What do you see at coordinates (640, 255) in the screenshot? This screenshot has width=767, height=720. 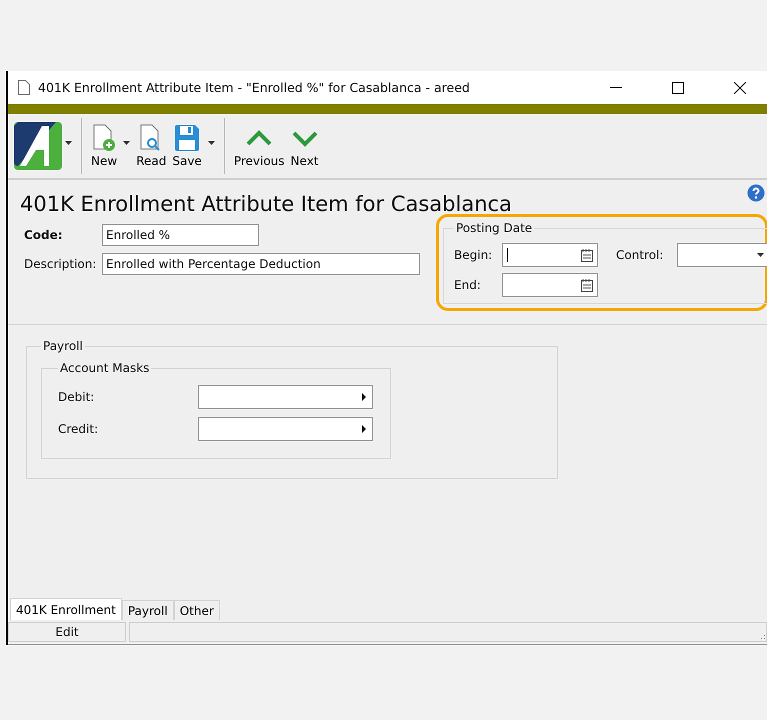 I see `field-label: Control:` at bounding box center [640, 255].